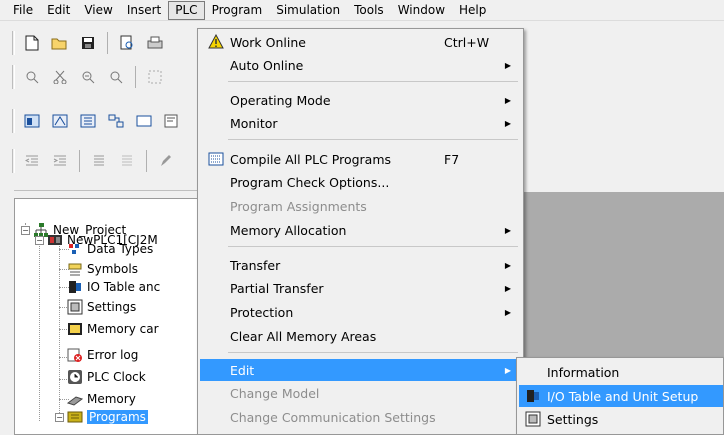 The height and width of the screenshot is (435, 724). What do you see at coordinates (32, 43) in the screenshot?
I see `new-file-icon` at bounding box center [32, 43].